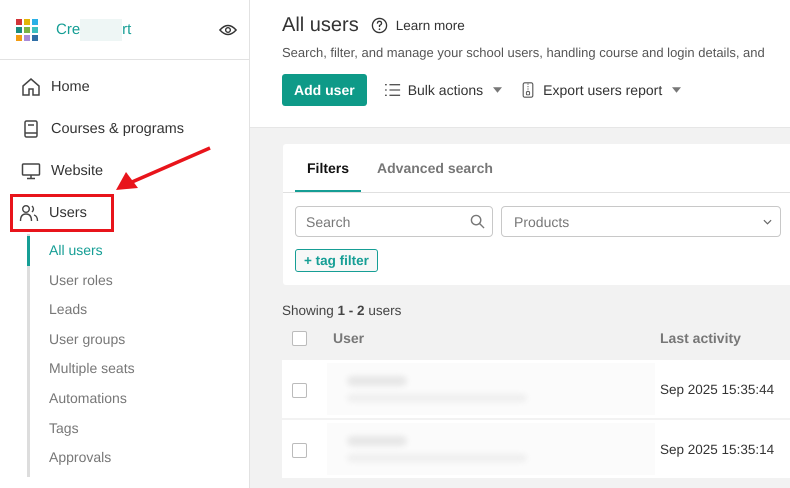 Image resolution: width=790 pixels, height=488 pixels. I want to click on column-header: Last activity, so click(701, 338).